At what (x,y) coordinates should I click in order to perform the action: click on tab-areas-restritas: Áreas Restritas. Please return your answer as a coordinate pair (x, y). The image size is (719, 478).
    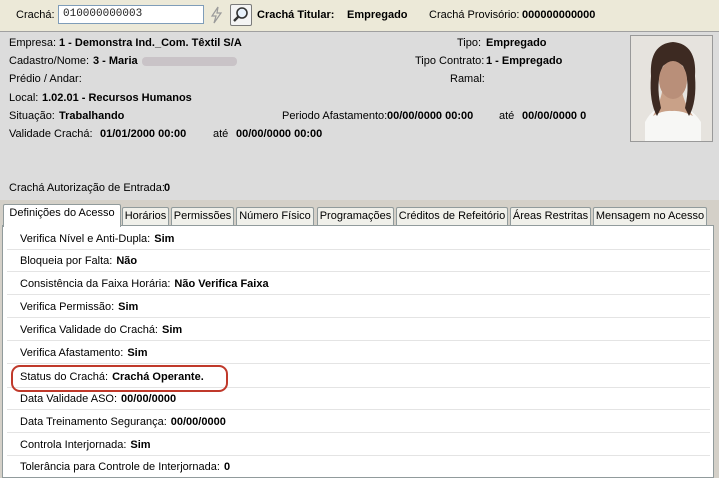
    Looking at the image, I should click on (550, 216).